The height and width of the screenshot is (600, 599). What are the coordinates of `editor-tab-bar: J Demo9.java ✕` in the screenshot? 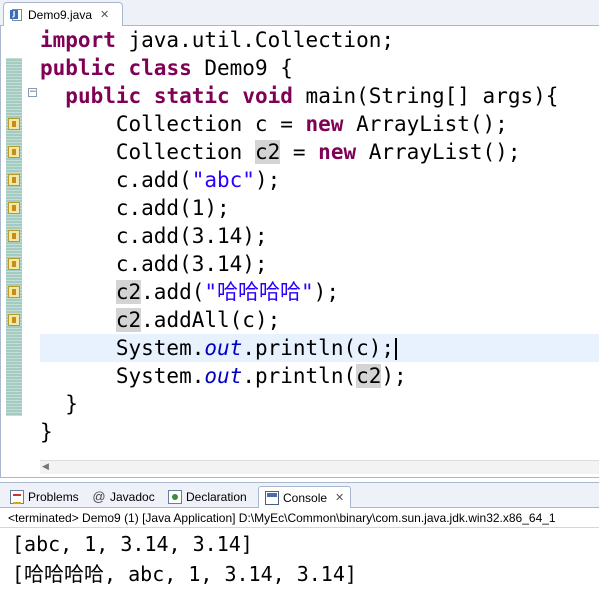 It's located at (299, 13).